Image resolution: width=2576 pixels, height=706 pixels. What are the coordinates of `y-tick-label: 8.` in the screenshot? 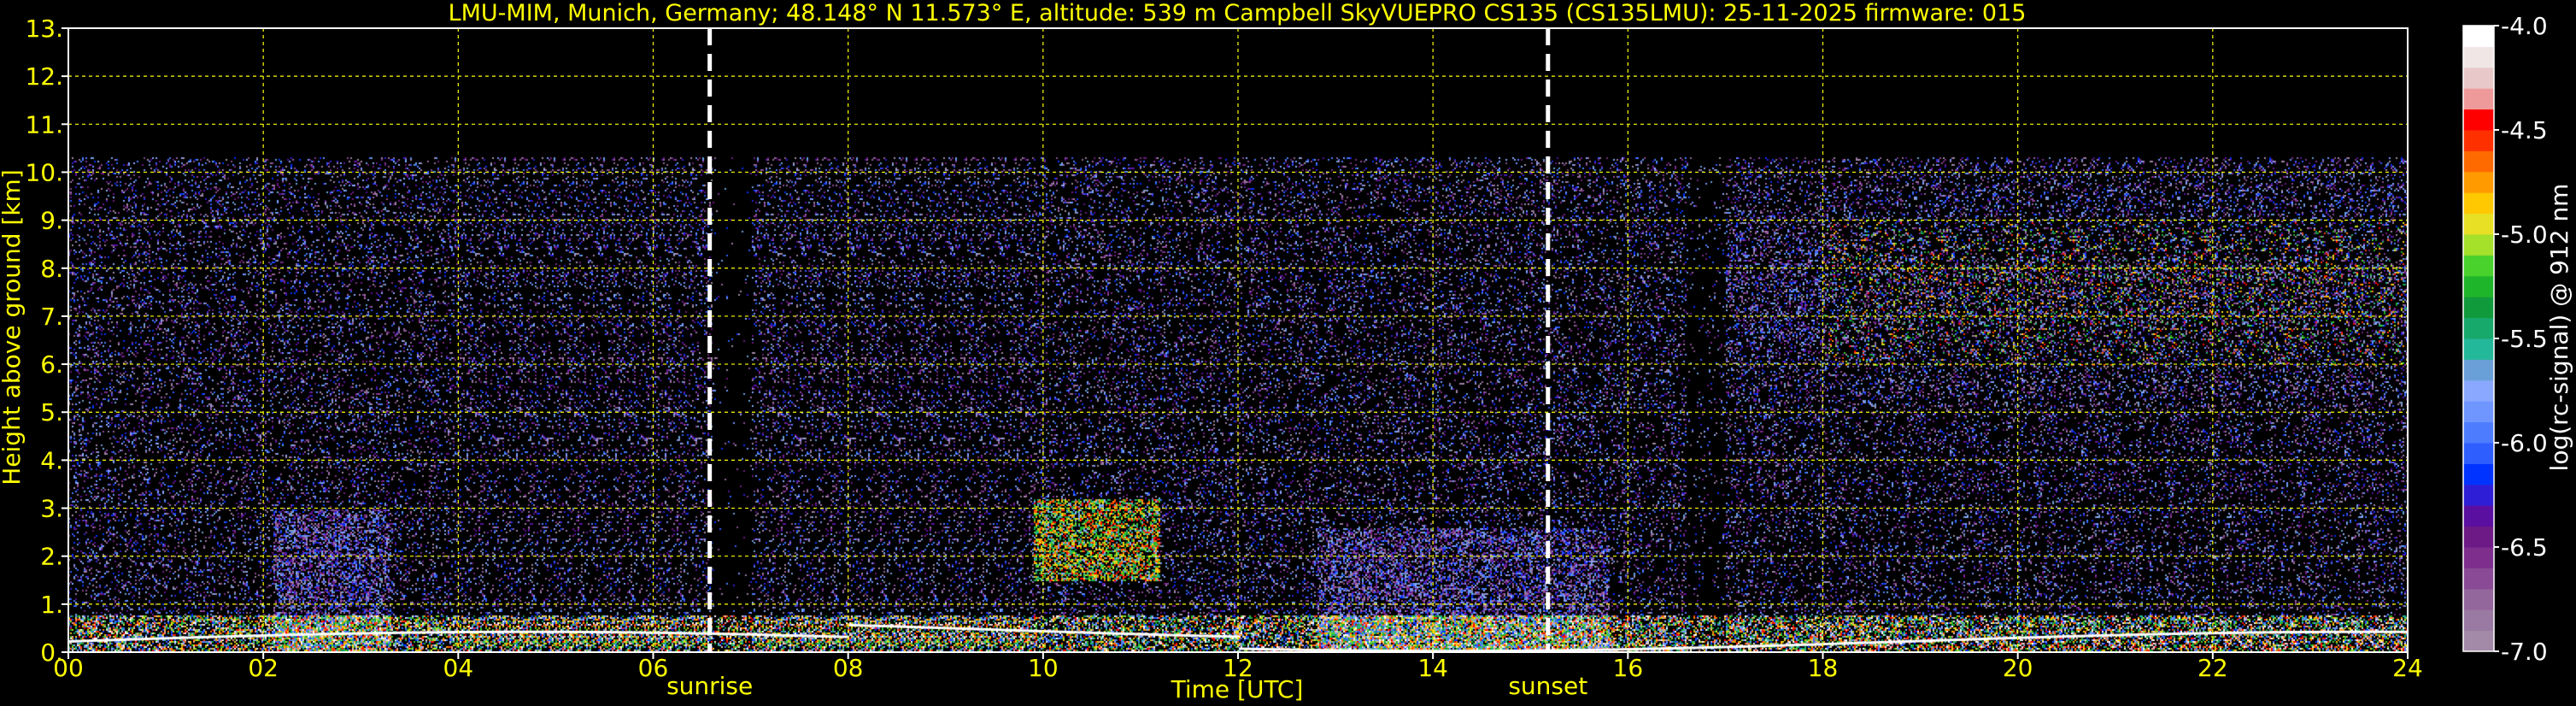 It's located at (51, 269).